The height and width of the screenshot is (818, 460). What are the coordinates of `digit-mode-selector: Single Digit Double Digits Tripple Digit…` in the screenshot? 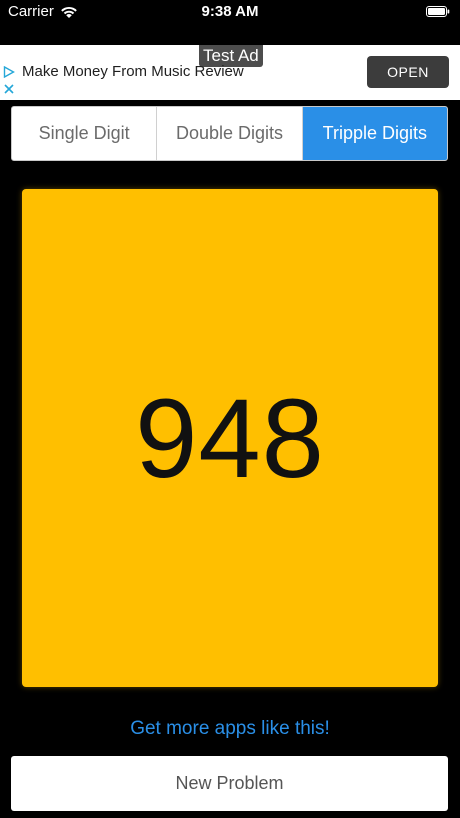 It's located at (229, 133).